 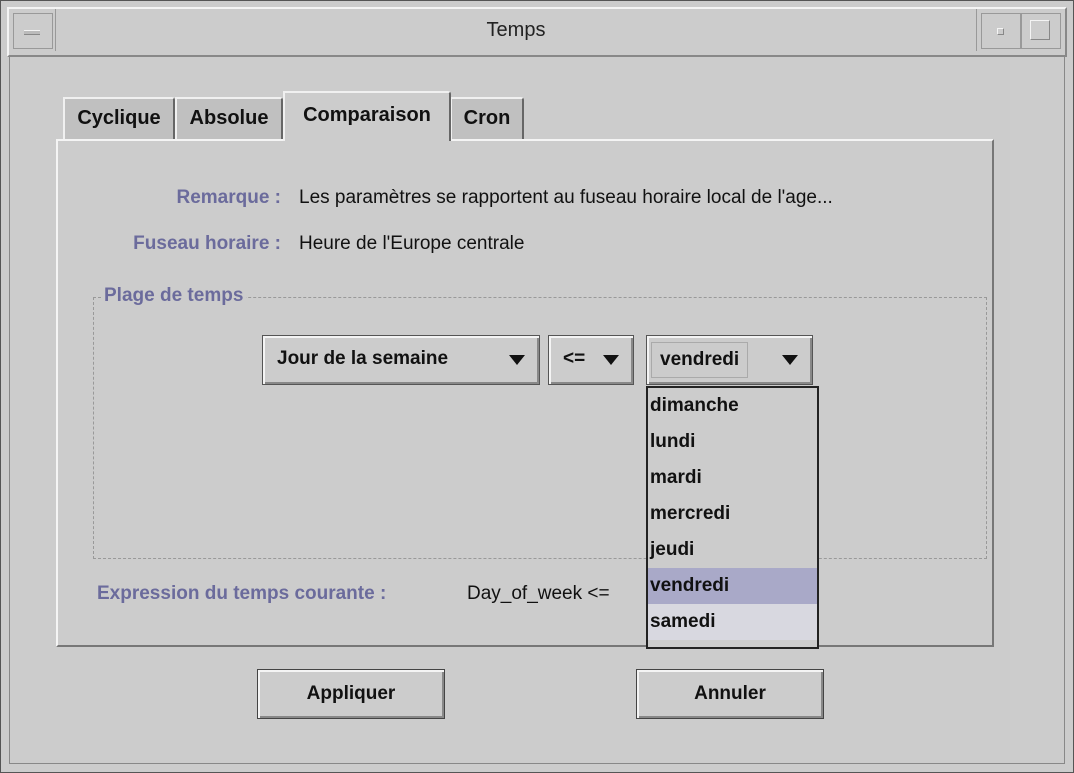 I want to click on dropdown-option: jeudi, so click(x=732, y=550).